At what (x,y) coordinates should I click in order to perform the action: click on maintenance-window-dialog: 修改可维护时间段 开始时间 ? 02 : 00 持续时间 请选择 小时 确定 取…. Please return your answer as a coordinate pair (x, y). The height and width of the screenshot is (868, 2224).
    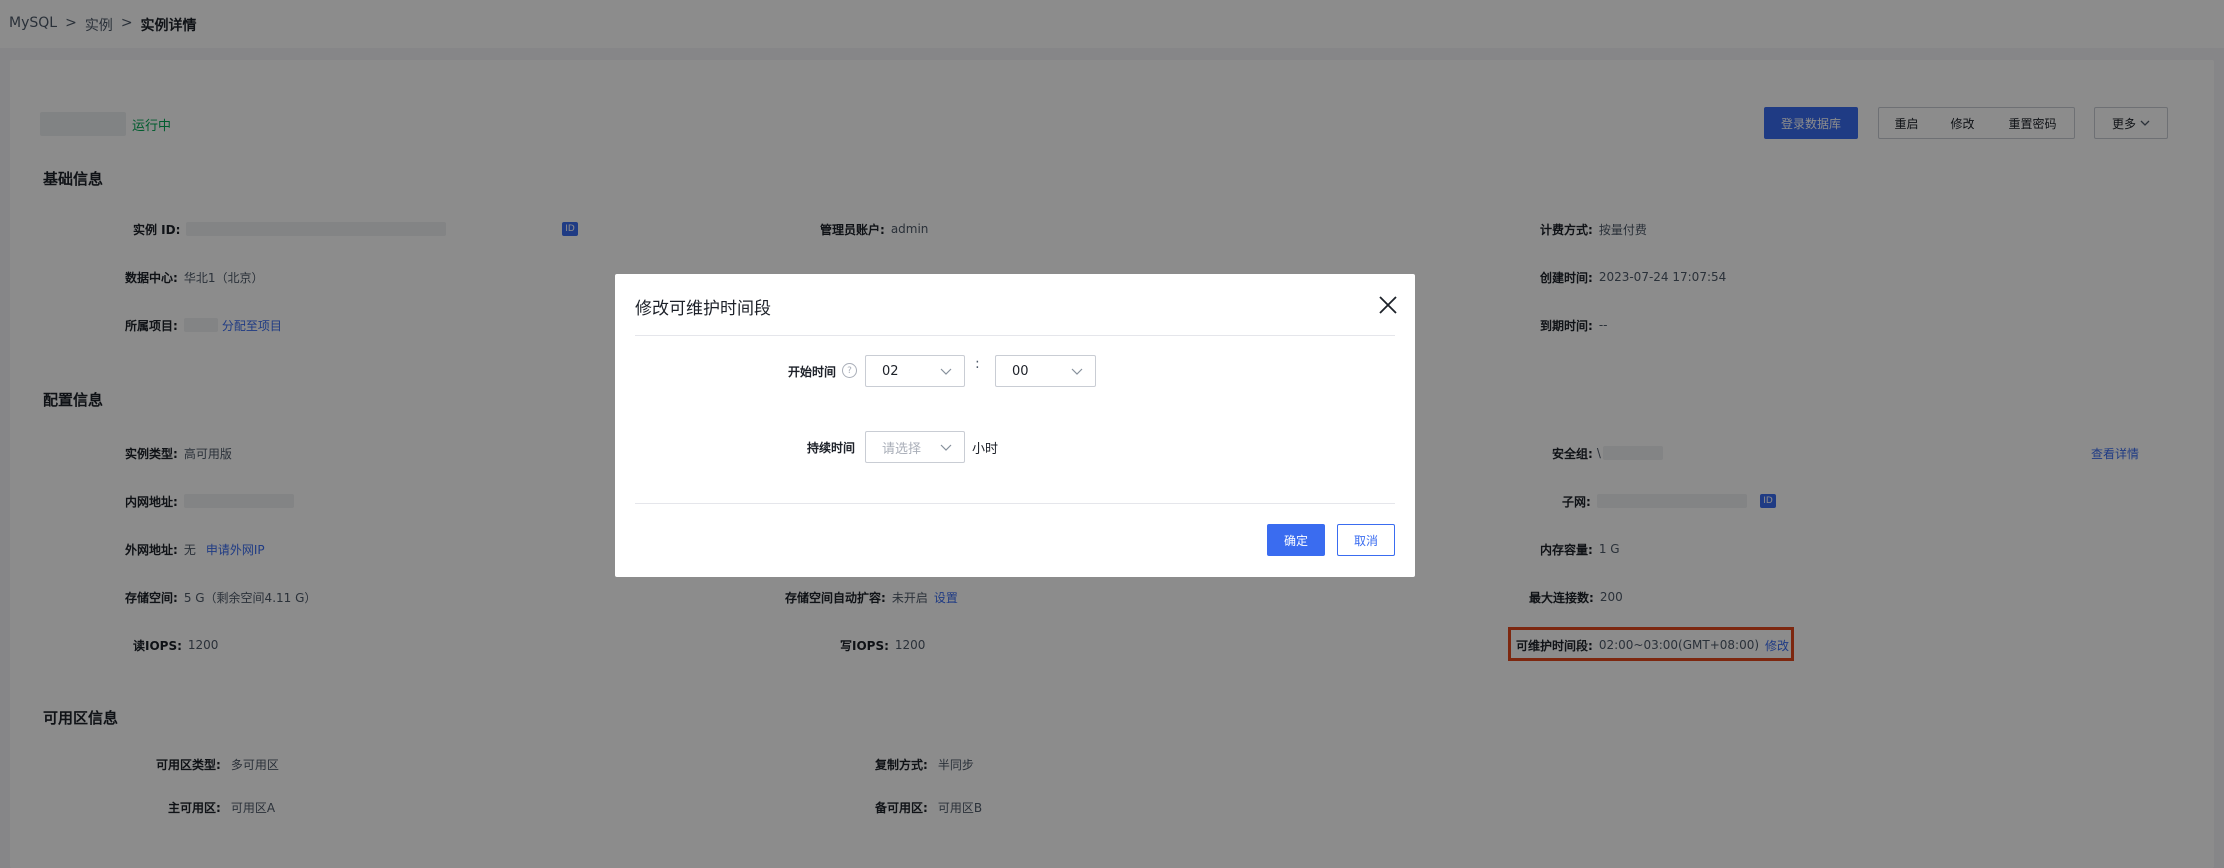
    Looking at the image, I should click on (1015, 425).